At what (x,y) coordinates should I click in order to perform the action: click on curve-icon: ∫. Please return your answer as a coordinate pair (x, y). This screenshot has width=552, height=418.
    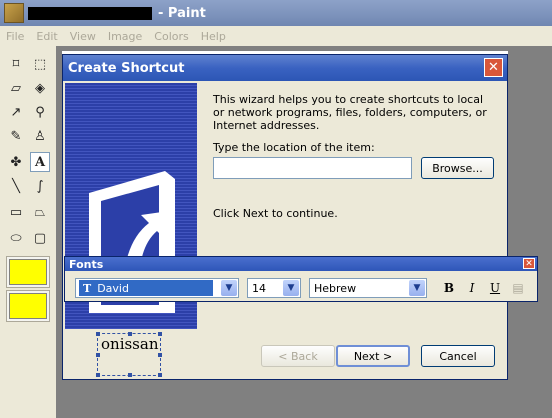
    Looking at the image, I should click on (40, 186).